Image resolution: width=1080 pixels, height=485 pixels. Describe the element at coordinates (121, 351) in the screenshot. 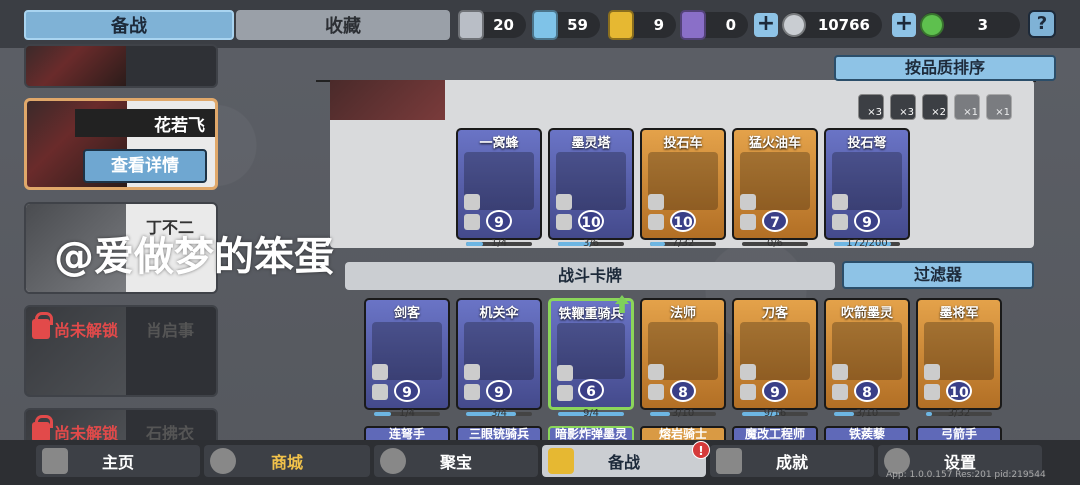

I see `hero-card-locked: 尚未解锁 肖启事` at that location.